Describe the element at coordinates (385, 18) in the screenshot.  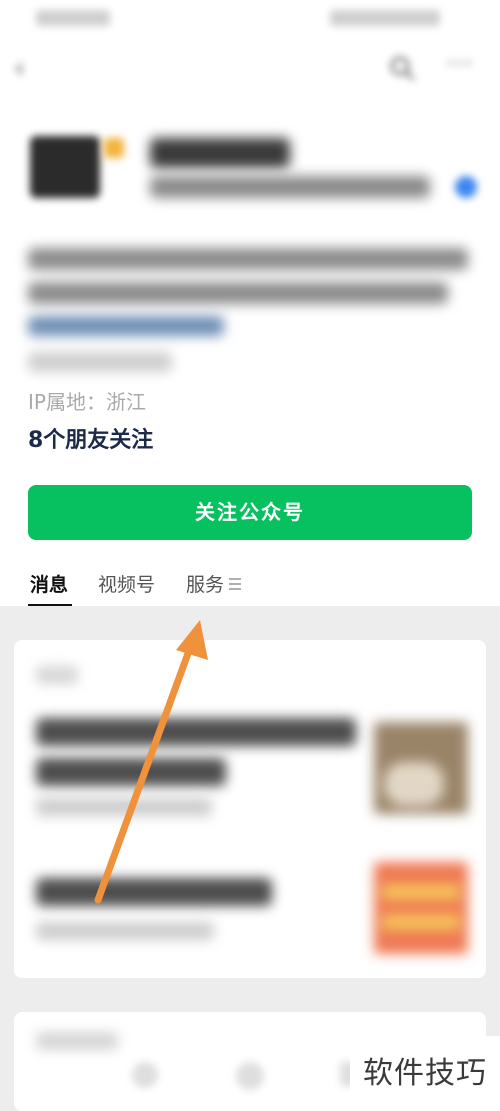
I see `status-right-indicators` at that location.